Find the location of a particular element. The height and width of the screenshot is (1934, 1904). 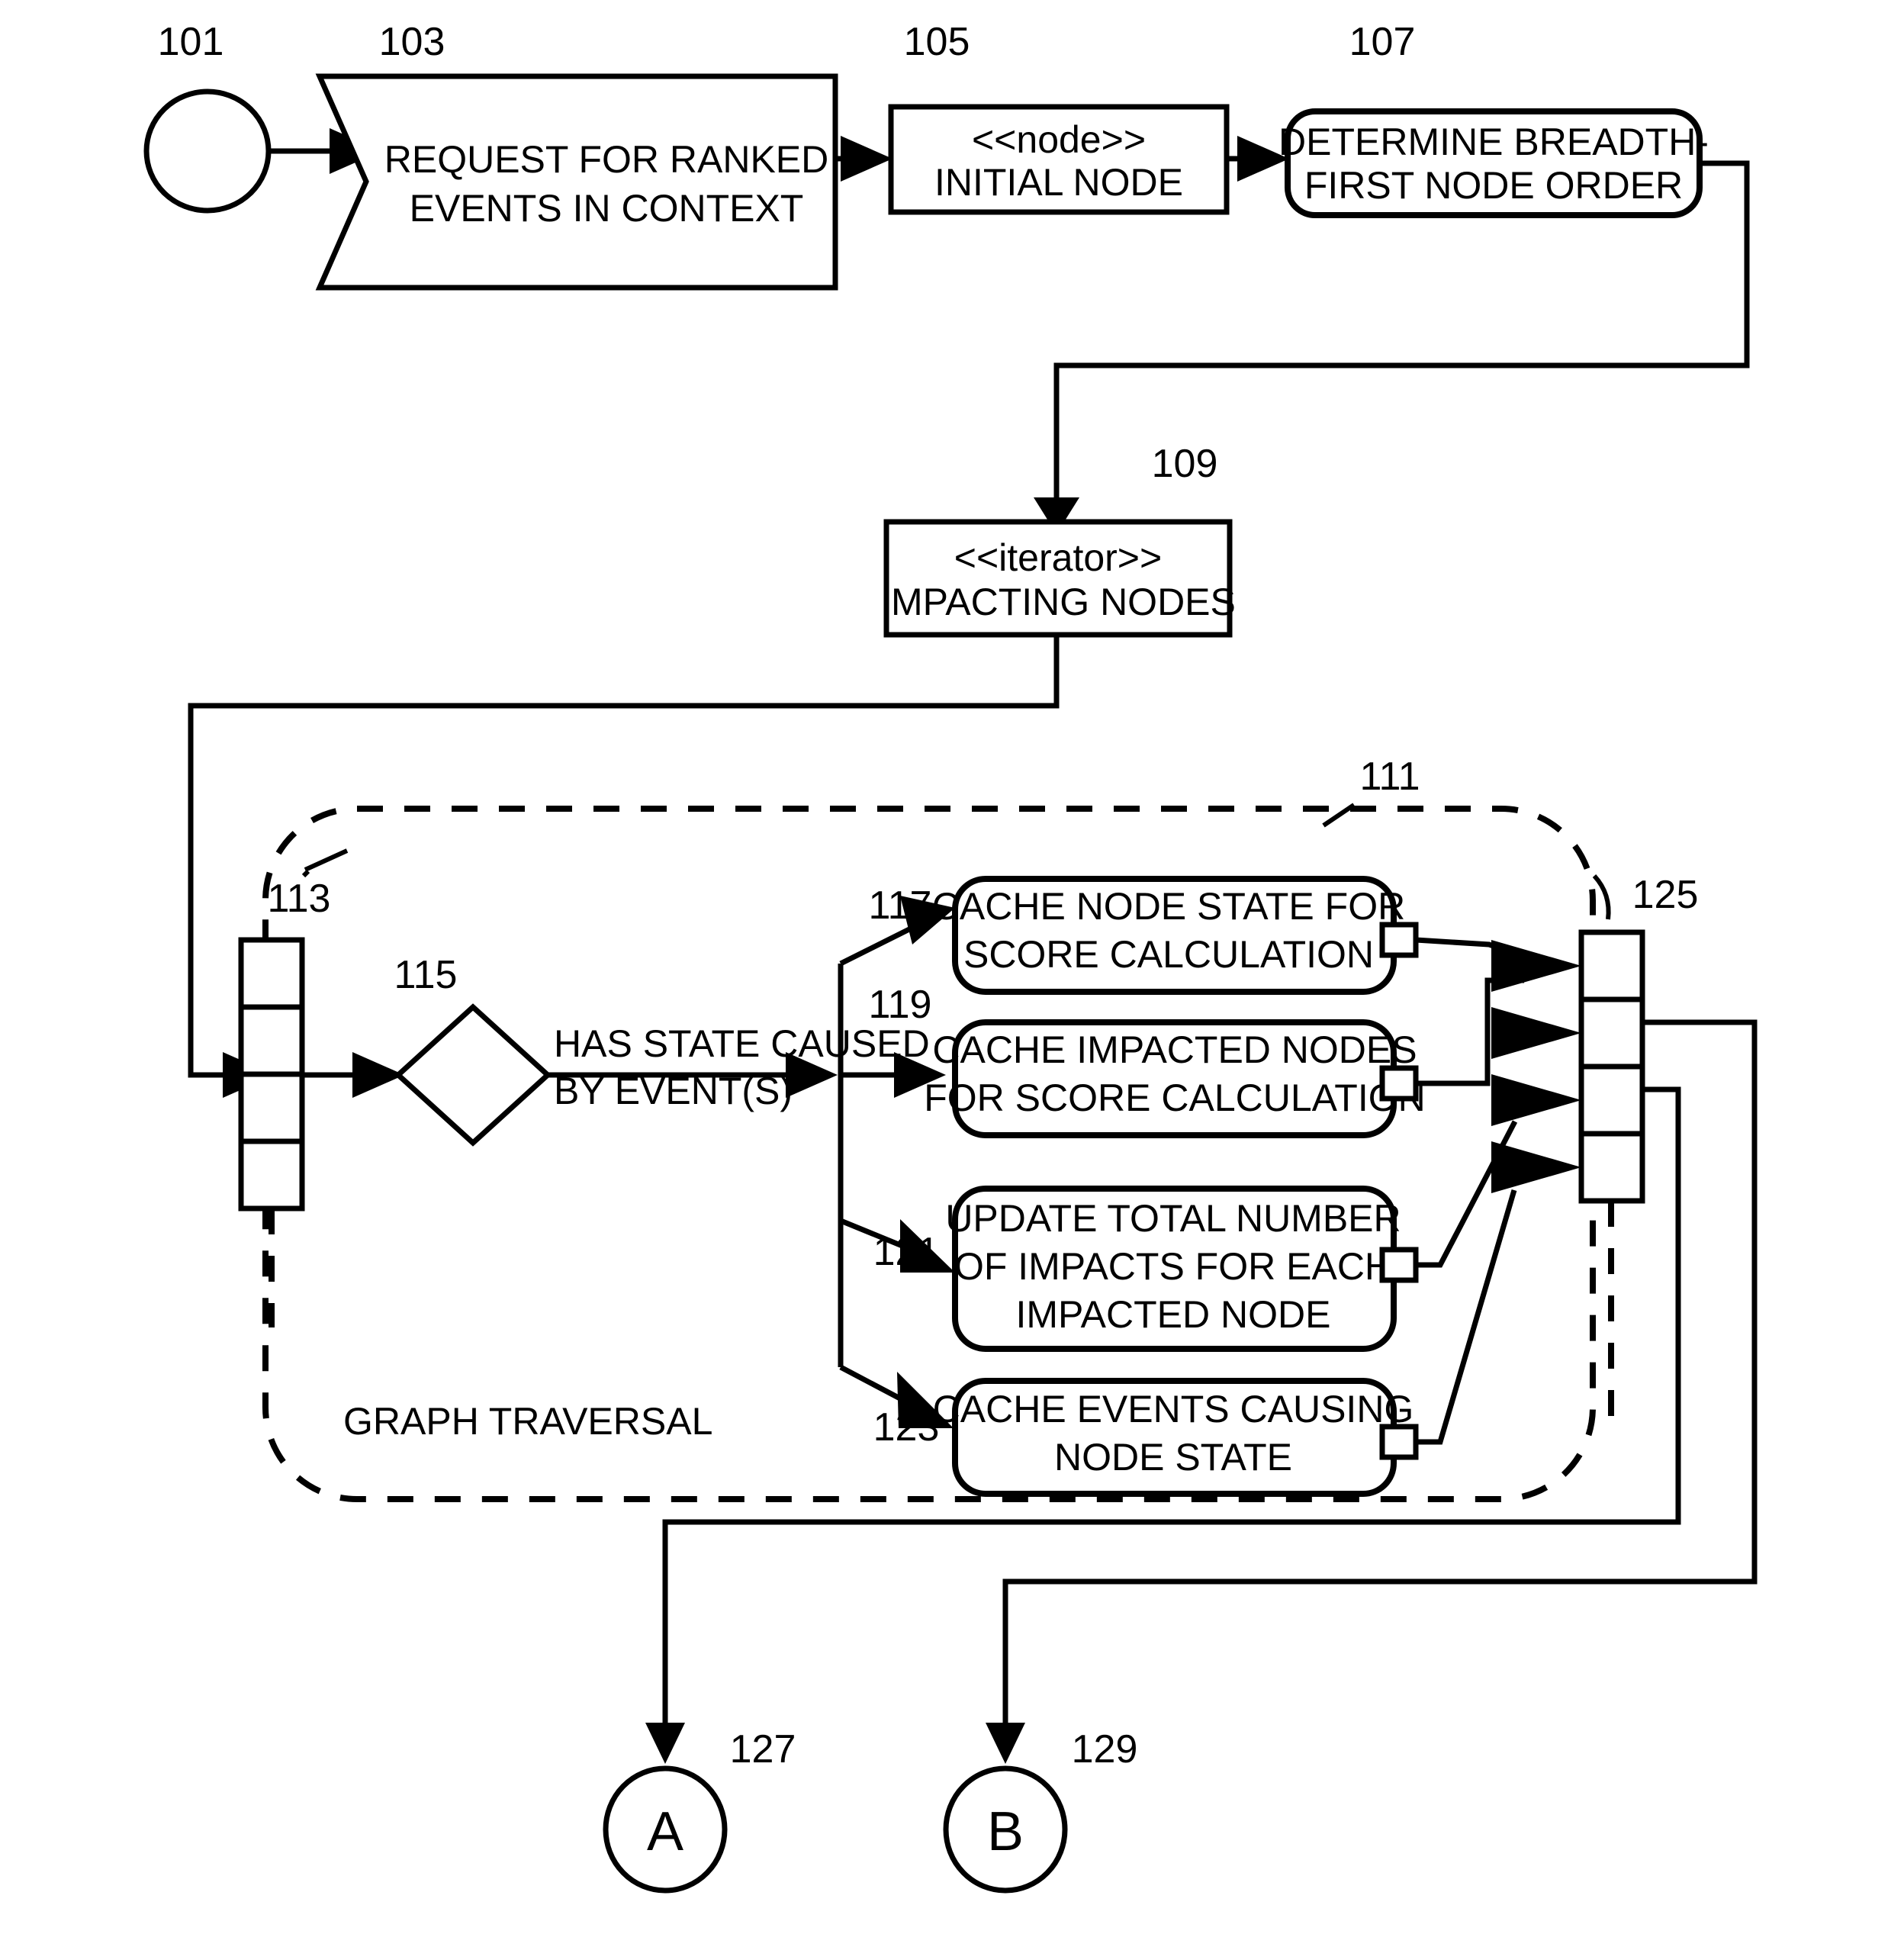

pennant-shape is located at coordinates (576, 182).